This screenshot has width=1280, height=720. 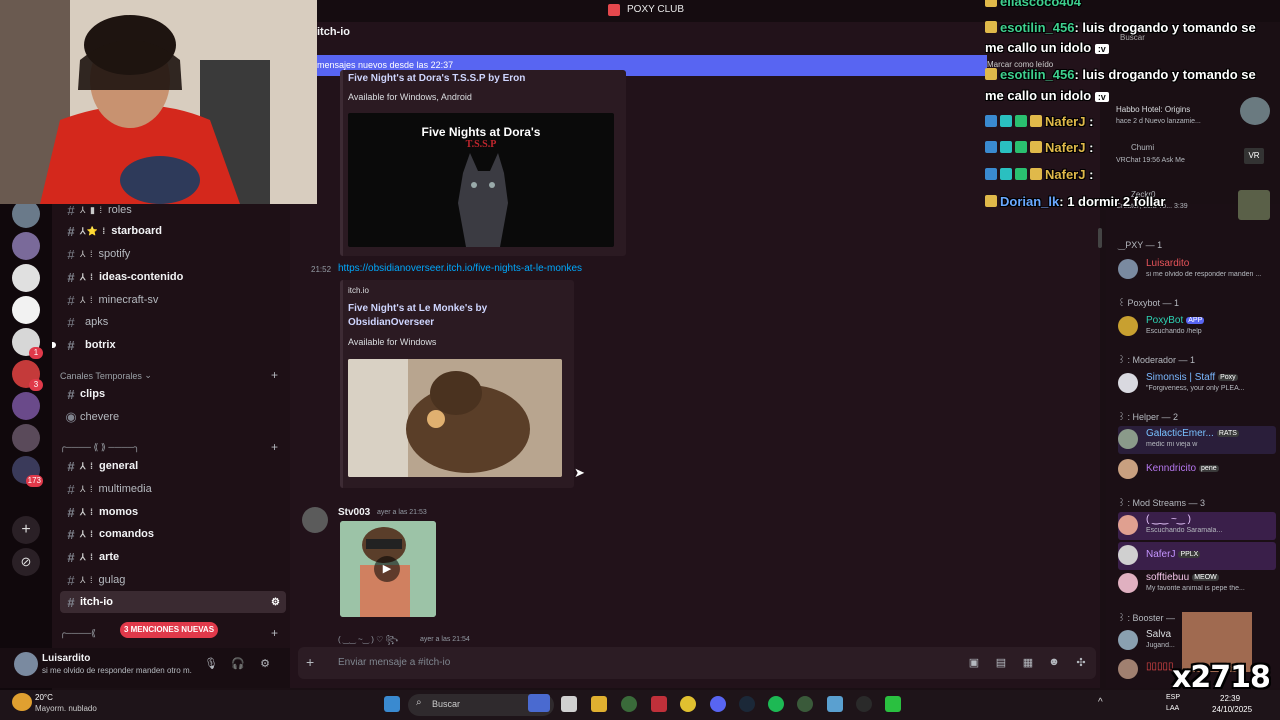 What do you see at coordinates (392, 342) in the screenshot?
I see `embed-platforms: Available for Windows` at bounding box center [392, 342].